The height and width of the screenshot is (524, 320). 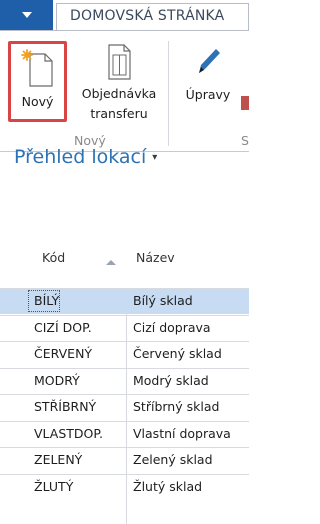 I want to click on table-row: CIZÍ DOP. Cizí doprava, so click(x=124, y=328).